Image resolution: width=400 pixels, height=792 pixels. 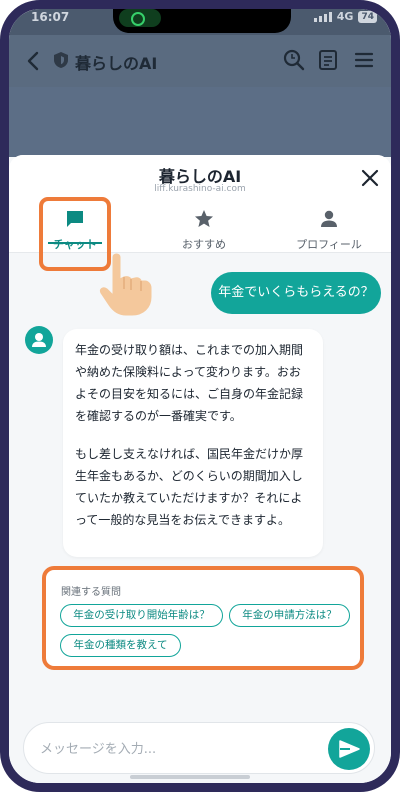 I want to click on person-icon, so click(x=329, y=218).